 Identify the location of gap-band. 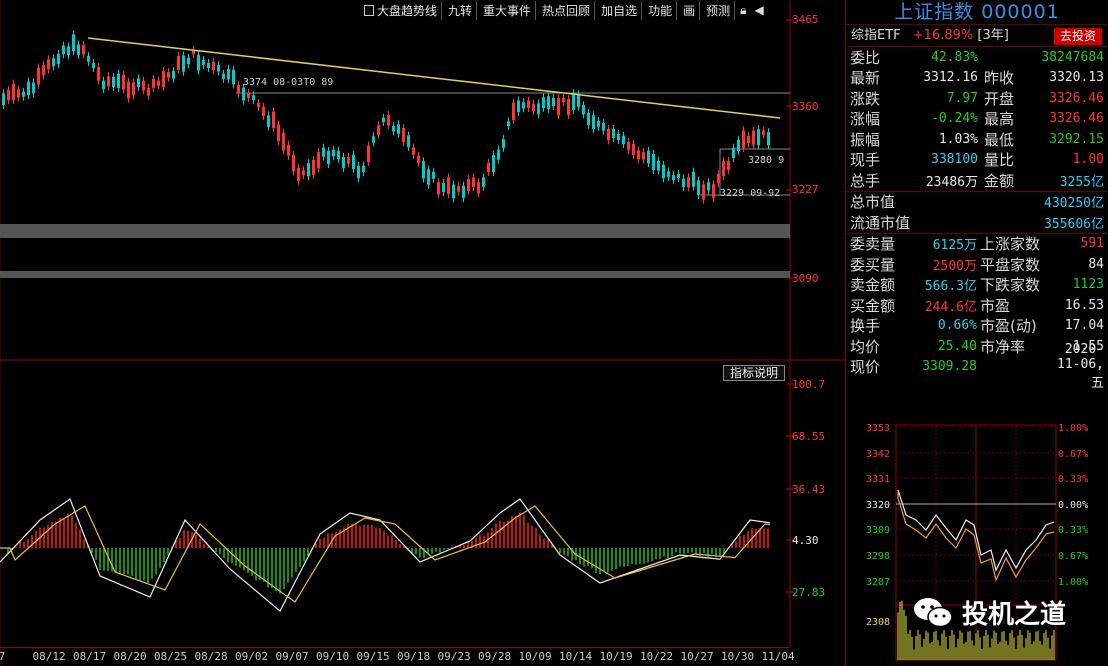
(395, 231).